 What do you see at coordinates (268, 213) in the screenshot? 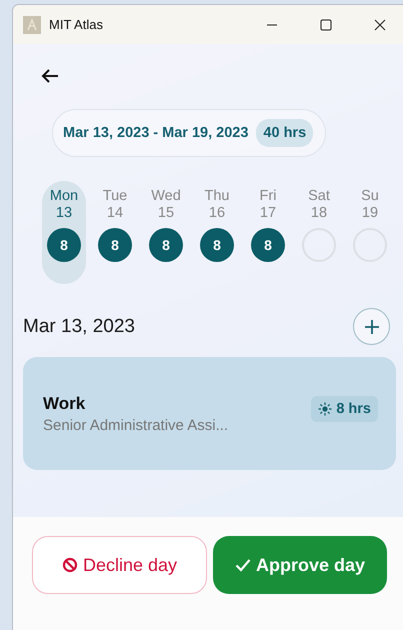
I see `day-number: 17` at bounding box center [268, 213].